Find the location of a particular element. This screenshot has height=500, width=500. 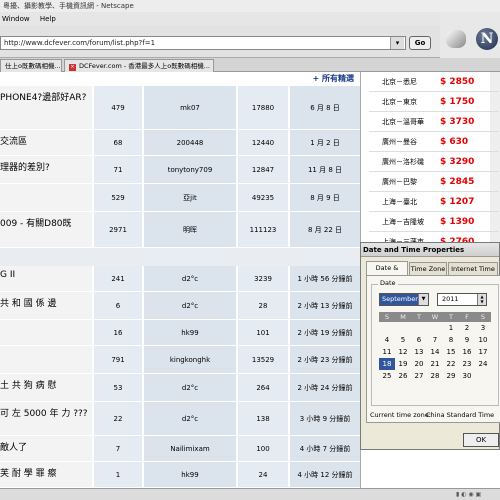

thread-title: 理器的差別? is located at coordinates (46, 169).